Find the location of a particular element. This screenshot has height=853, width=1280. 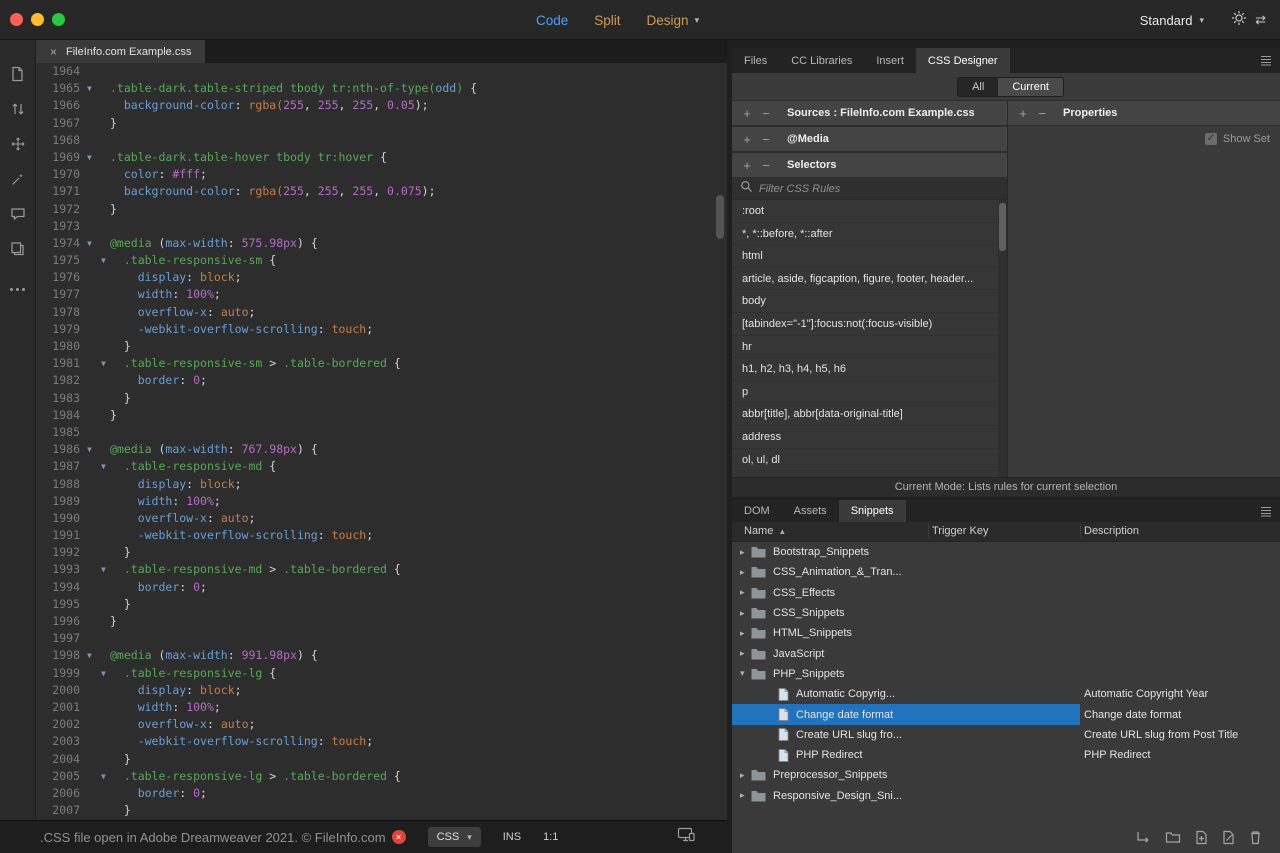

css-selector-item: *, *::before, *::after is located at coordinates (869, 234).